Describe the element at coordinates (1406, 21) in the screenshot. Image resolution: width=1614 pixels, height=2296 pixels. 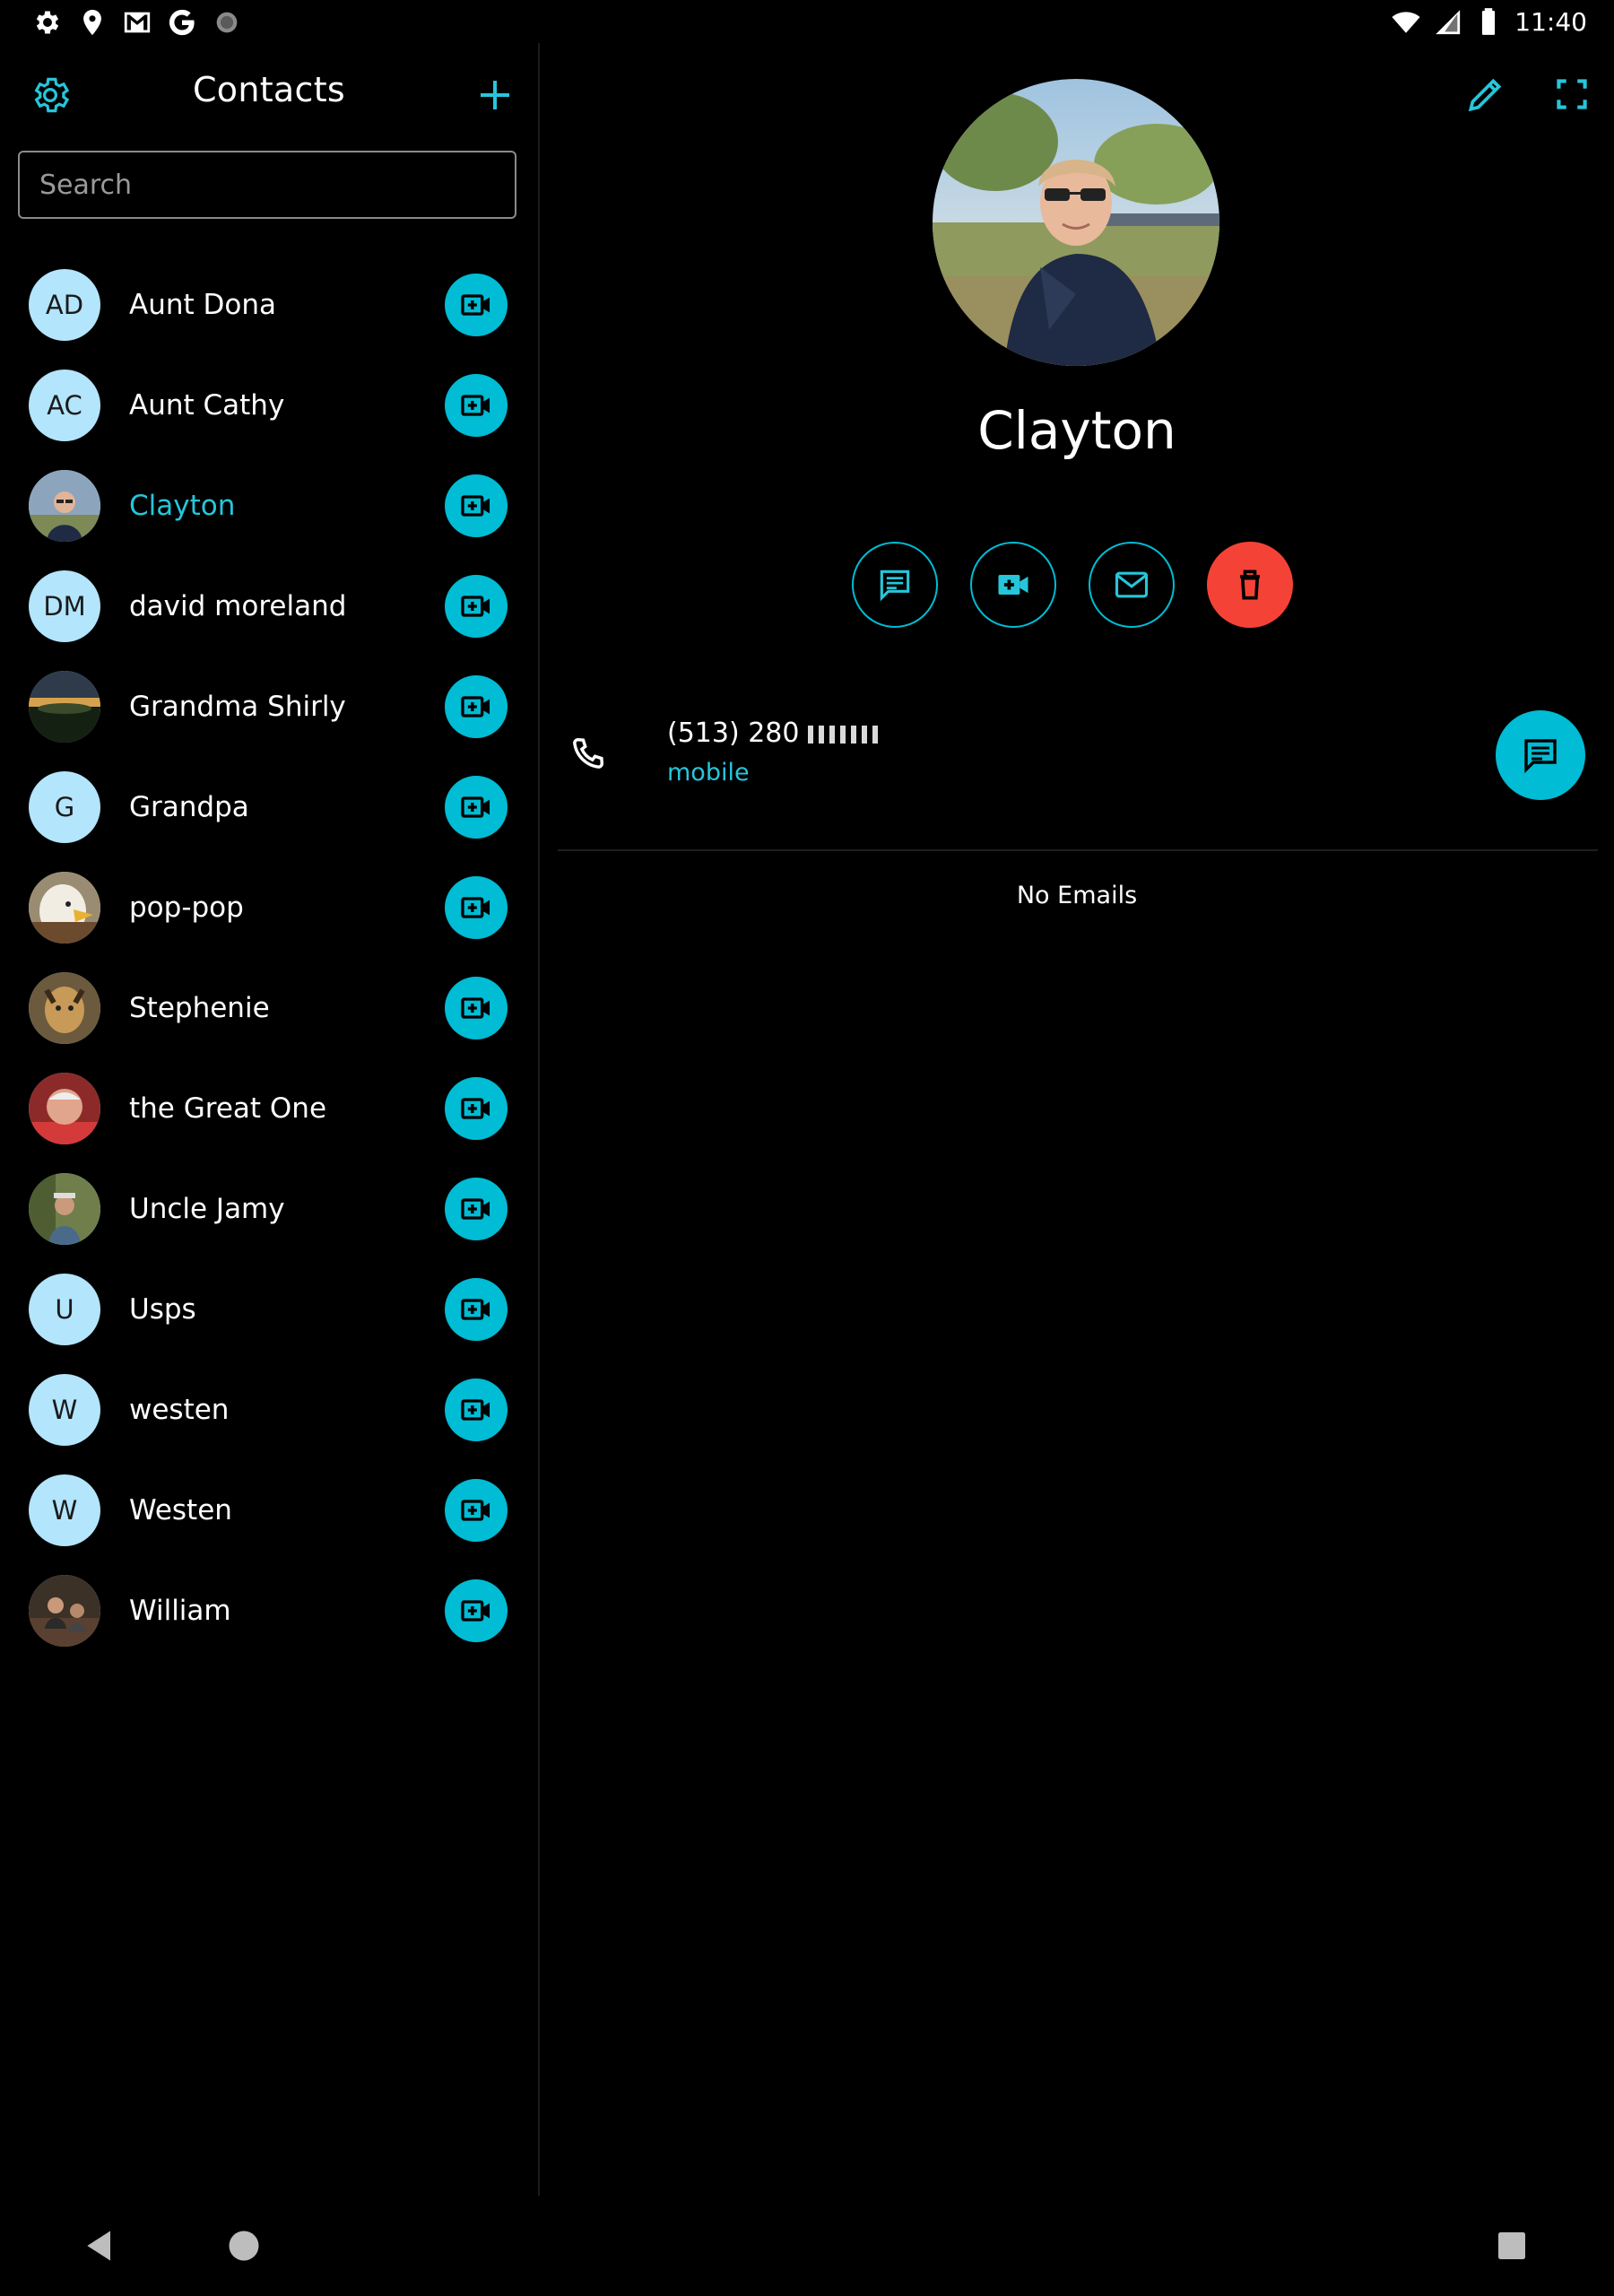
I see `wifi-icon` at that location.